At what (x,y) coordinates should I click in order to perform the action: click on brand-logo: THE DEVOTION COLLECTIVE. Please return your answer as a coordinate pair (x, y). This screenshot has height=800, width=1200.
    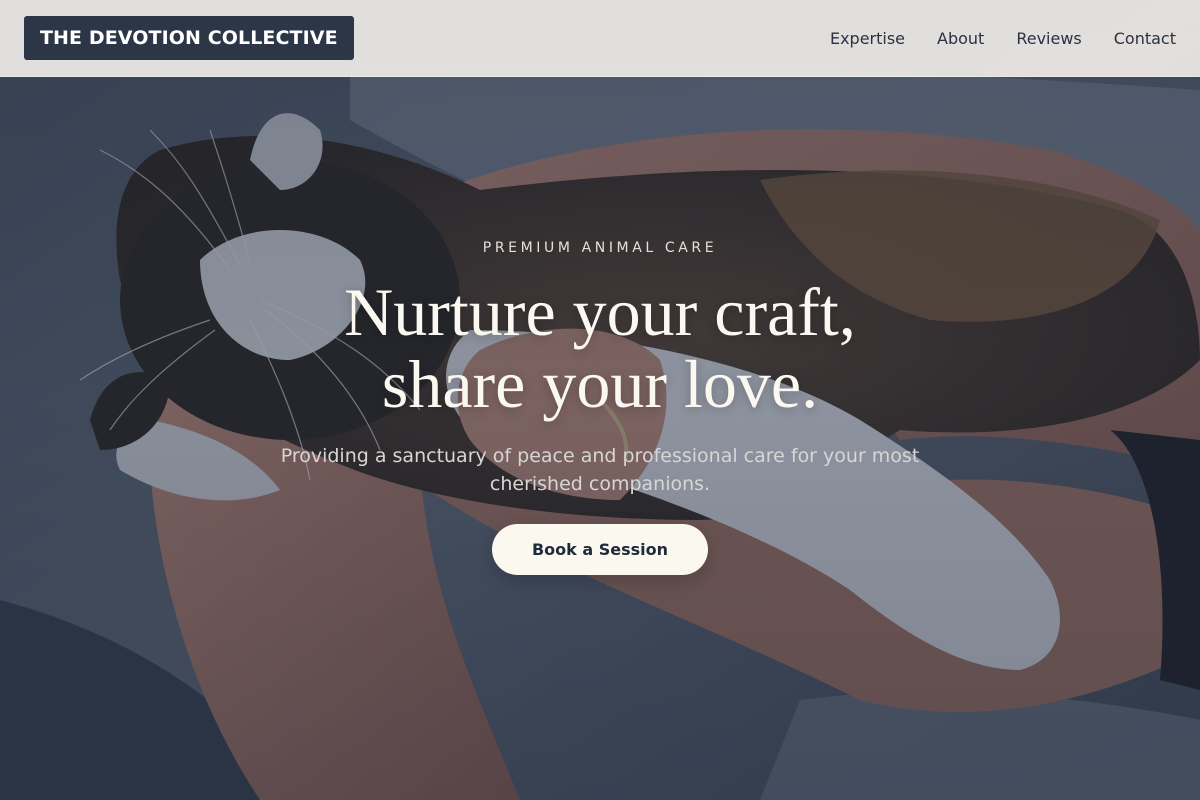
    Looking at the image, I should click on (189, 38).